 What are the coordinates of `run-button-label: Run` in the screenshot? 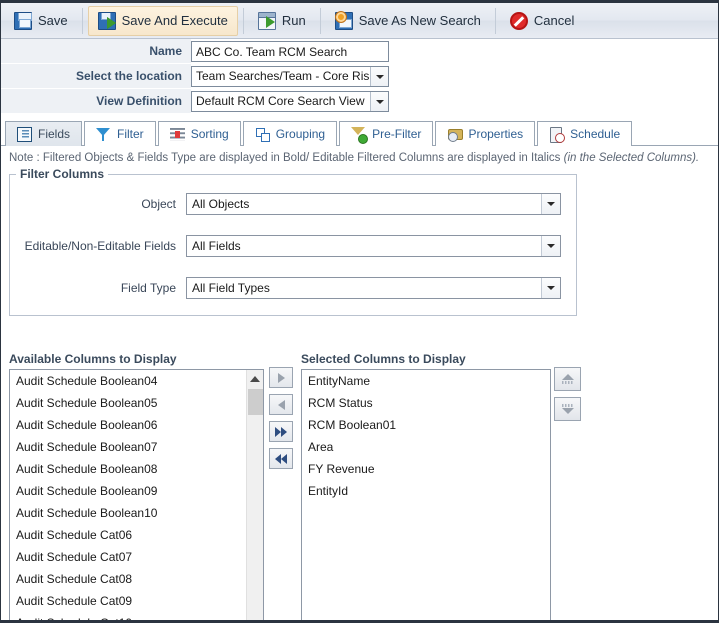 It's located at (293, 20).